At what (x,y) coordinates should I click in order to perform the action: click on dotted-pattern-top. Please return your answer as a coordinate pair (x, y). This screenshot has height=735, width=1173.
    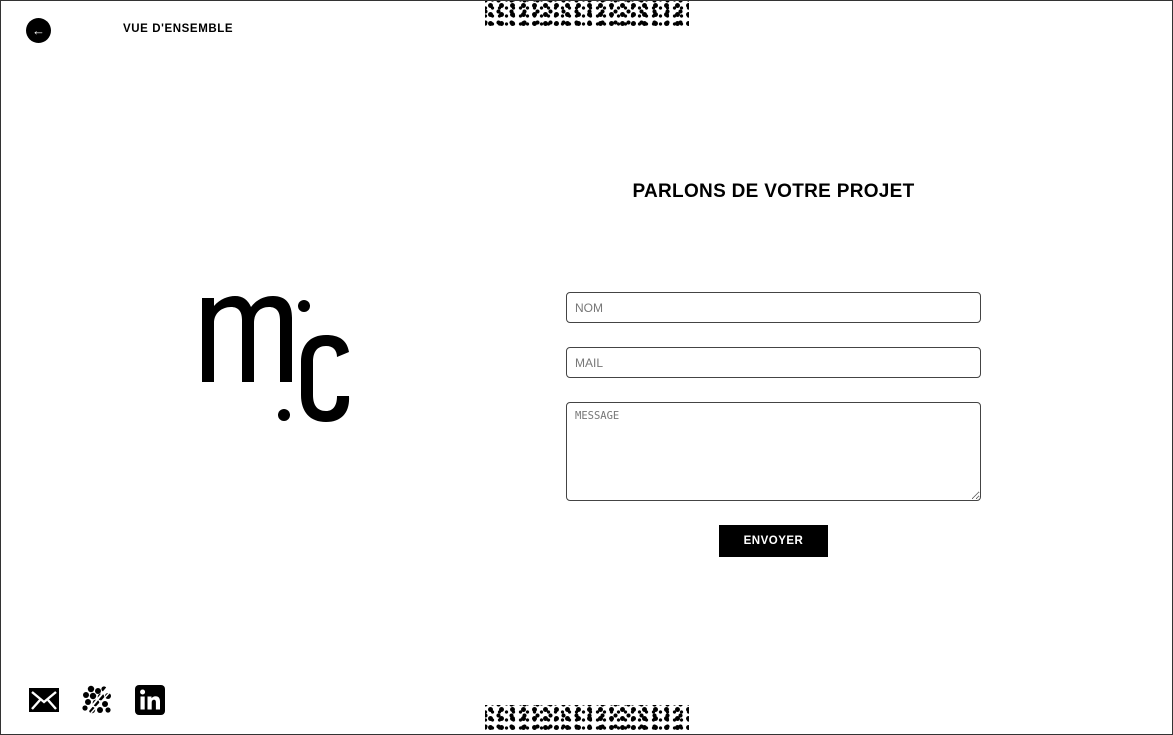
    Looking at the image, I should click on (587, 14).